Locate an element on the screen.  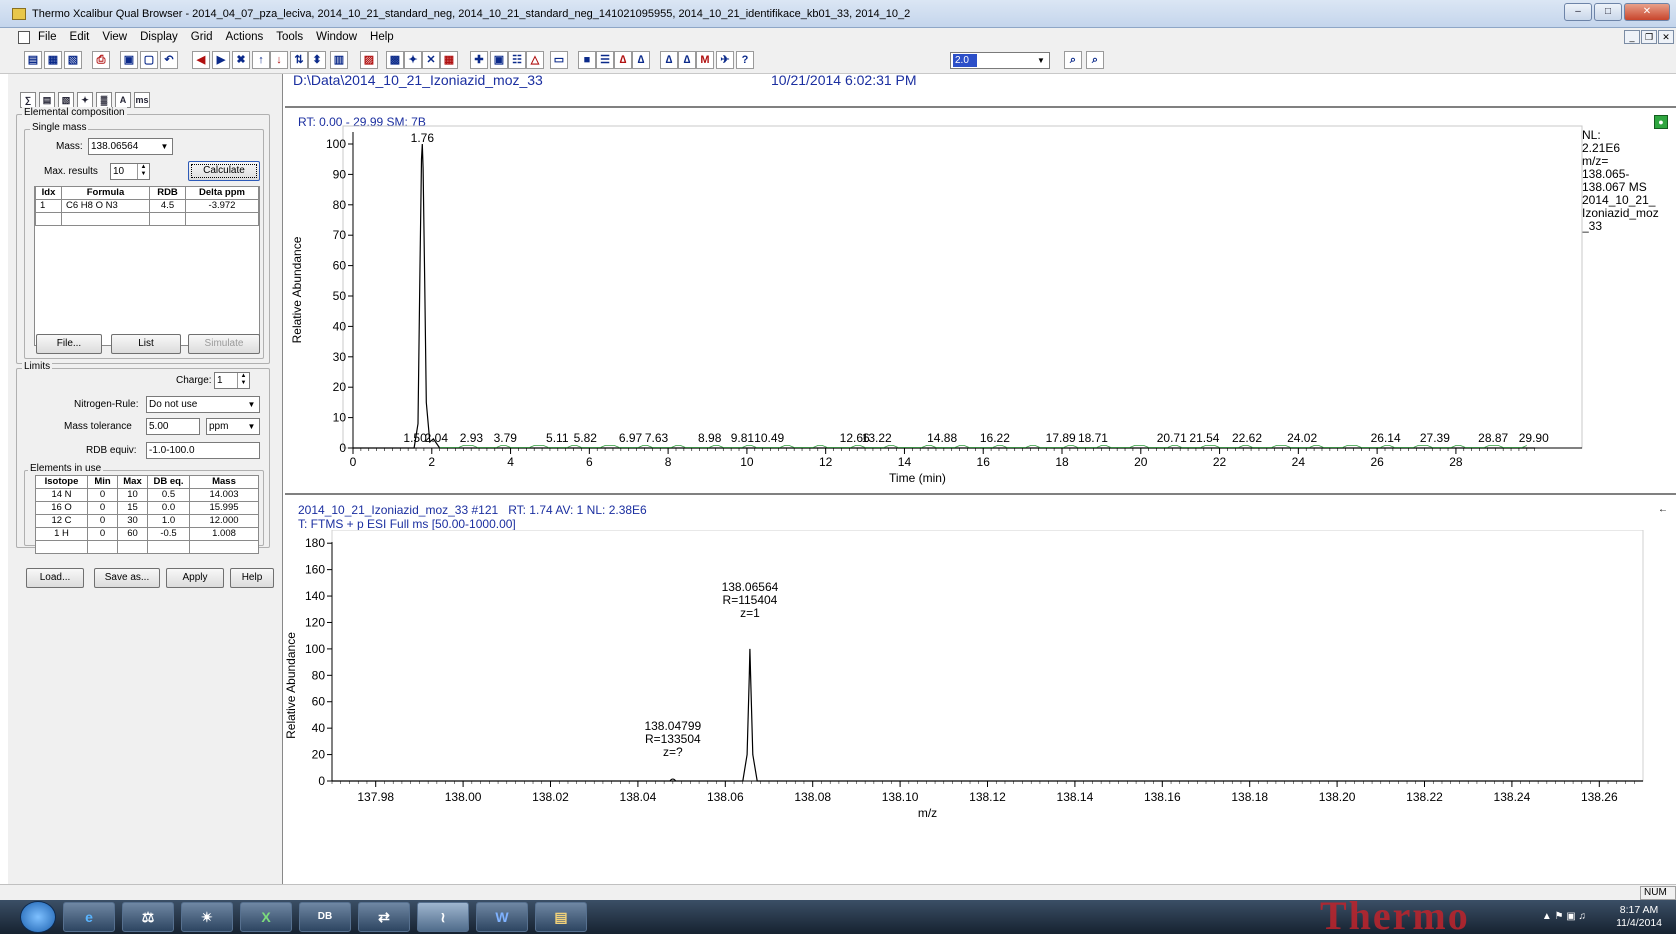
ms-icon: ms is located at coordinates (142, 100).